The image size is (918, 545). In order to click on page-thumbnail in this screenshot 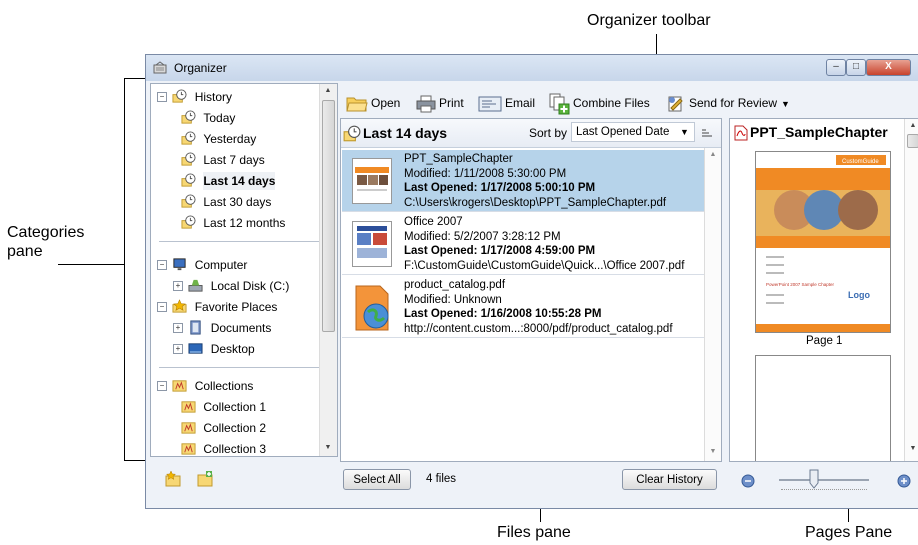, I will do `click(823, 408)`.